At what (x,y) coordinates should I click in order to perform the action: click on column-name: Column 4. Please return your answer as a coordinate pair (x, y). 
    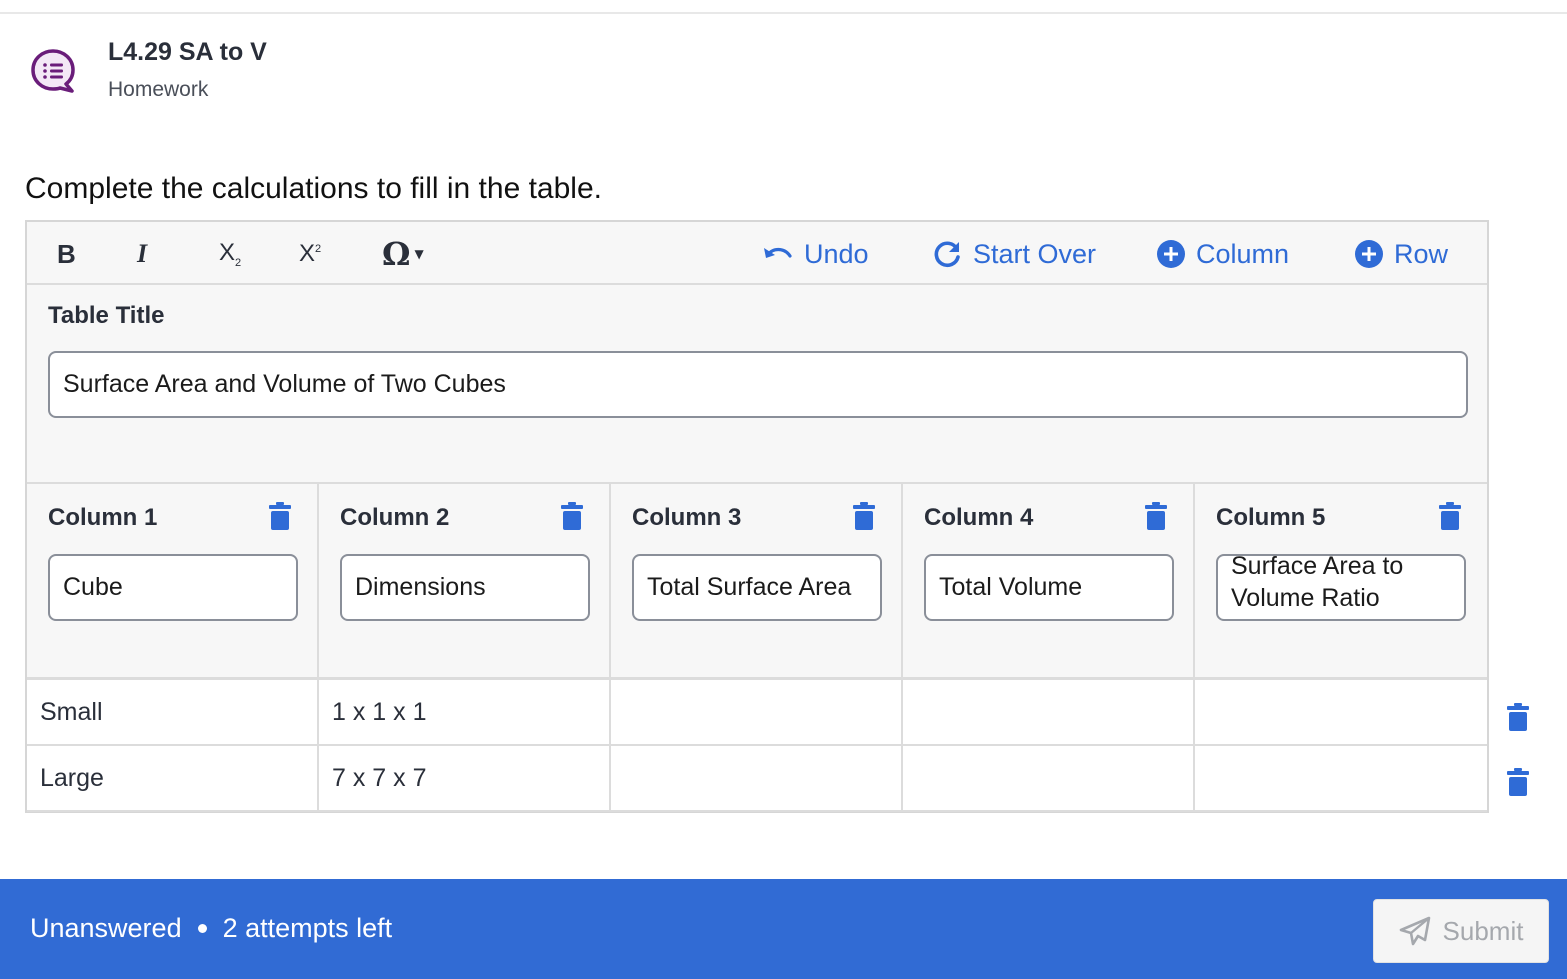
    Looking at the image, I should click on (979, 517).